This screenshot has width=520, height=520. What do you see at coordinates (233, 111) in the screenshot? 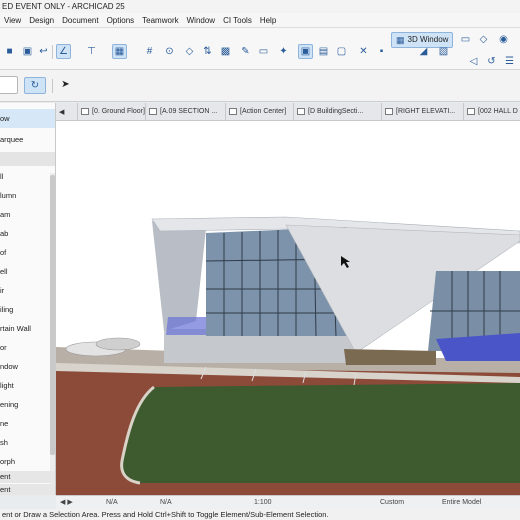
I see `action-center-icon` at bounding box center [233, 111].